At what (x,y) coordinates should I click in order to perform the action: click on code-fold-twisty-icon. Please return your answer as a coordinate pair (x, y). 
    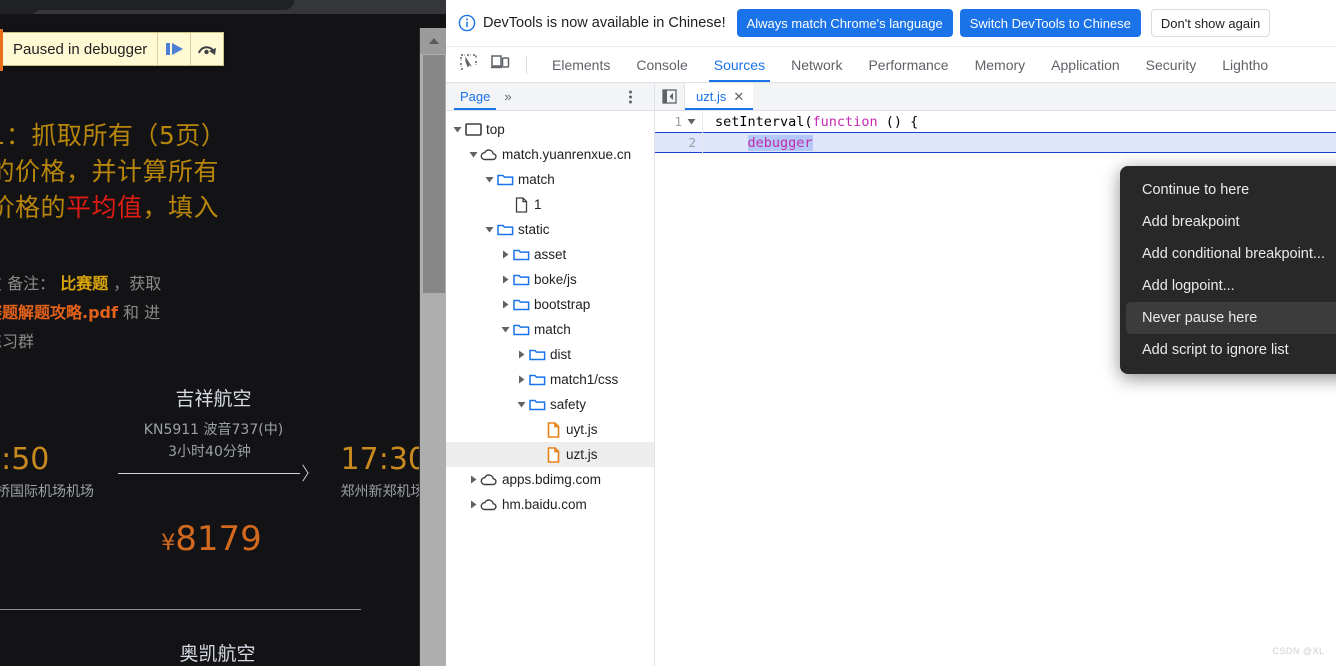
    Looking at the image, I should click on (691, 121).